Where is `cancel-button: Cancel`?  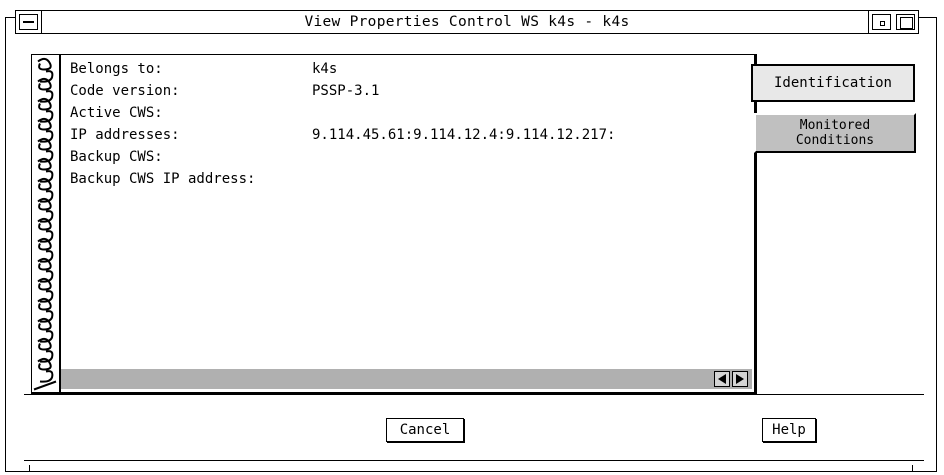
cancel-button: Cancel is located at coordinates (425, 430).